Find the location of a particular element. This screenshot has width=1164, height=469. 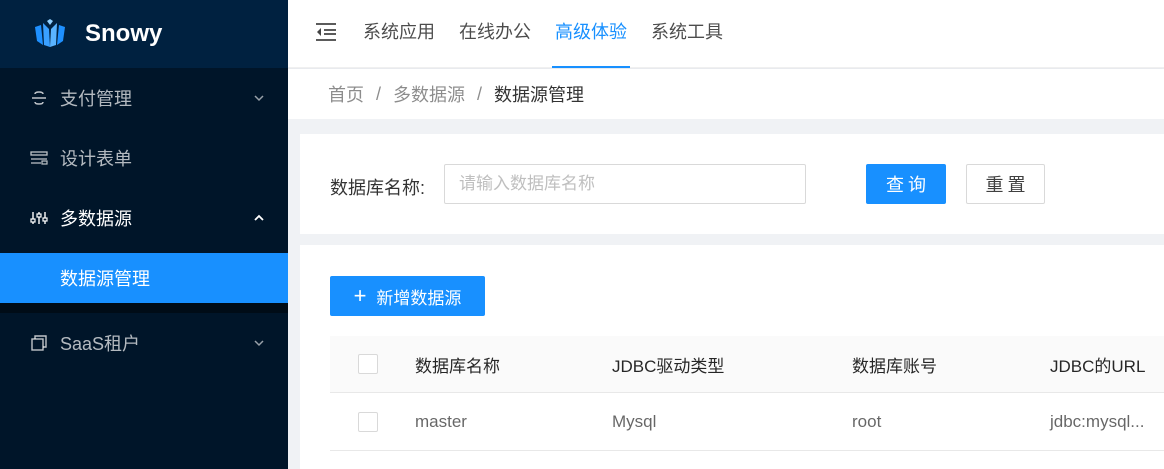

breadcrumb: 首页 / 多数据源 / 数据源管理 is located at coordinates (726, 94).